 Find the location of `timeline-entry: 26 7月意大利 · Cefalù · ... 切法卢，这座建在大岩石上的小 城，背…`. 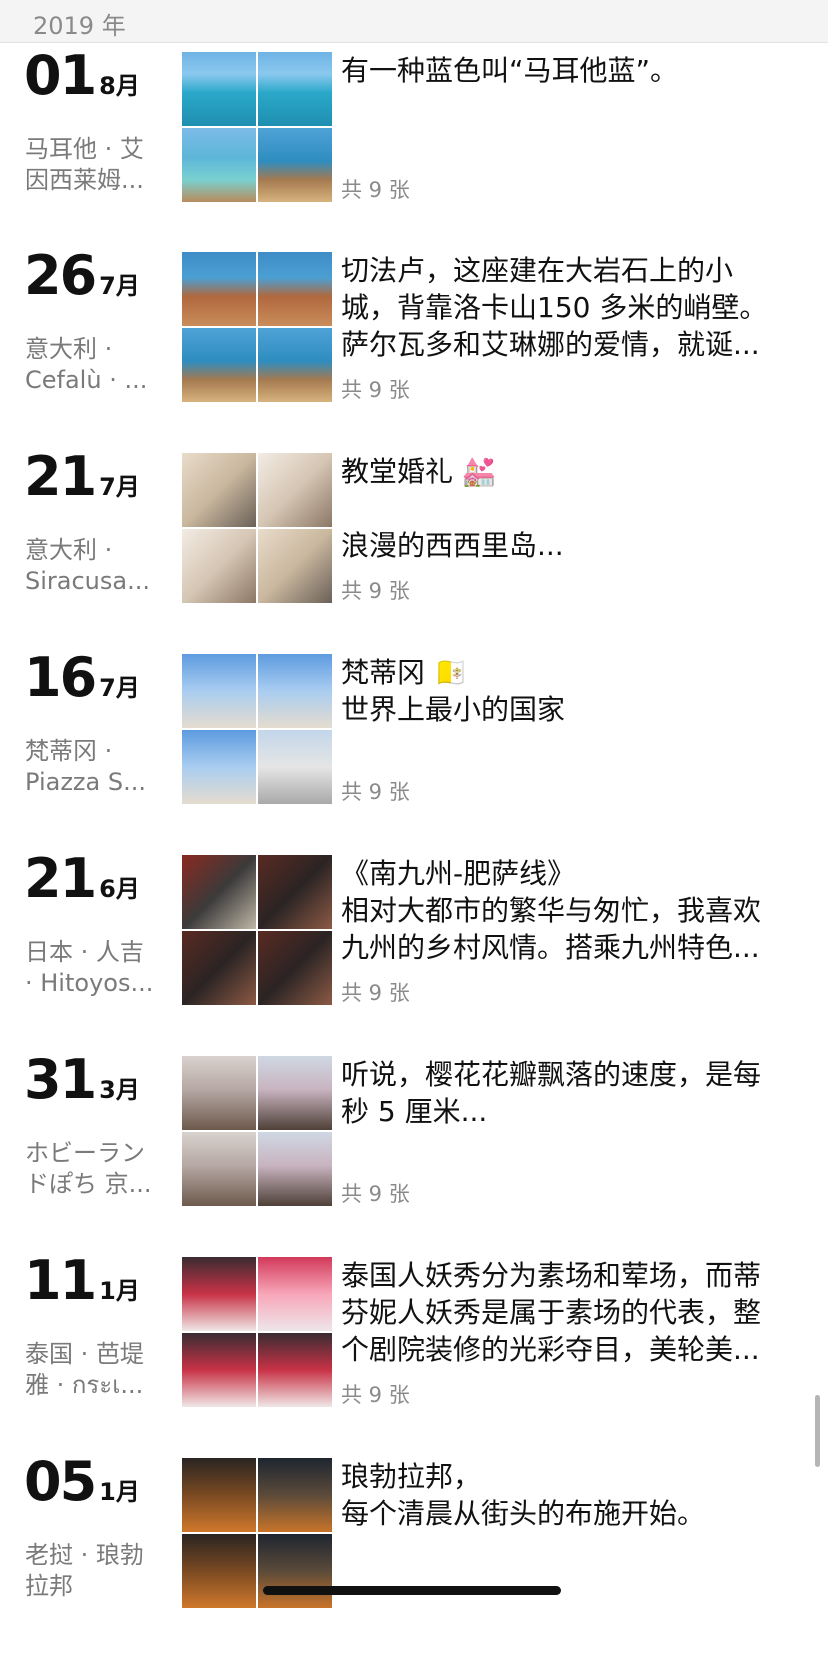

timeline-entry: 26 7月意大利 · Cefalù · ... 切法卢，这座建在大岩石上的小 城，背… is located at coordinates (414, 348).